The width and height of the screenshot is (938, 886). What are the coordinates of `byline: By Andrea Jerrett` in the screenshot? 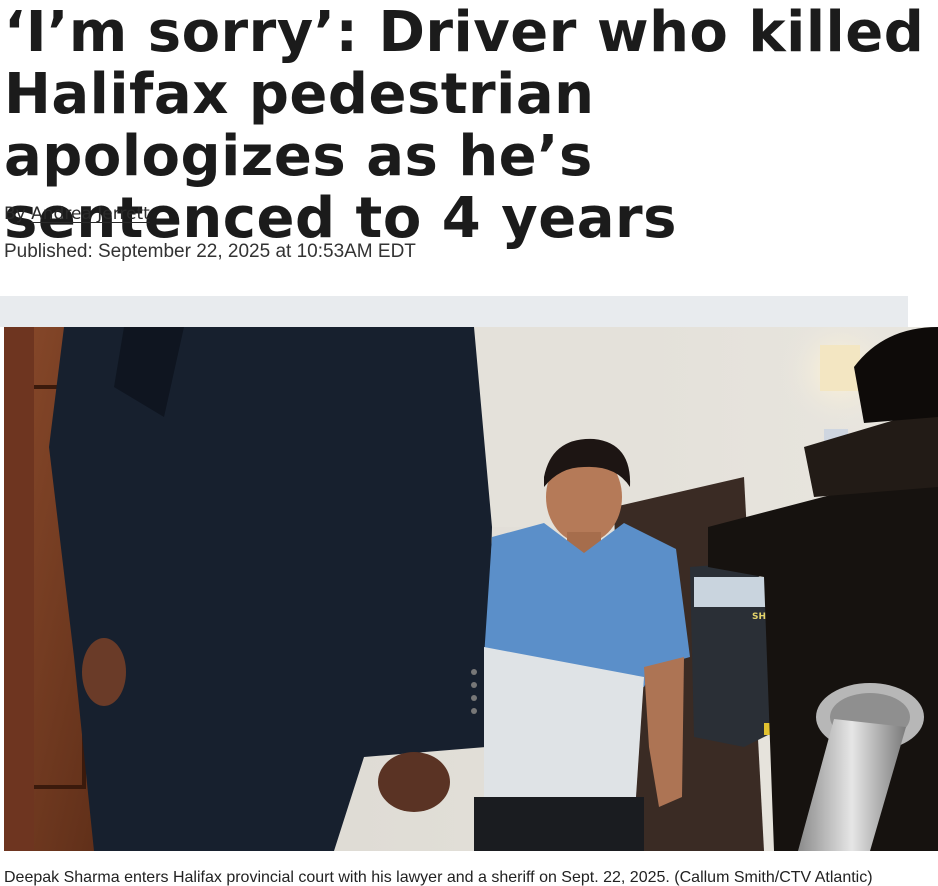 It's located at (77, 214).